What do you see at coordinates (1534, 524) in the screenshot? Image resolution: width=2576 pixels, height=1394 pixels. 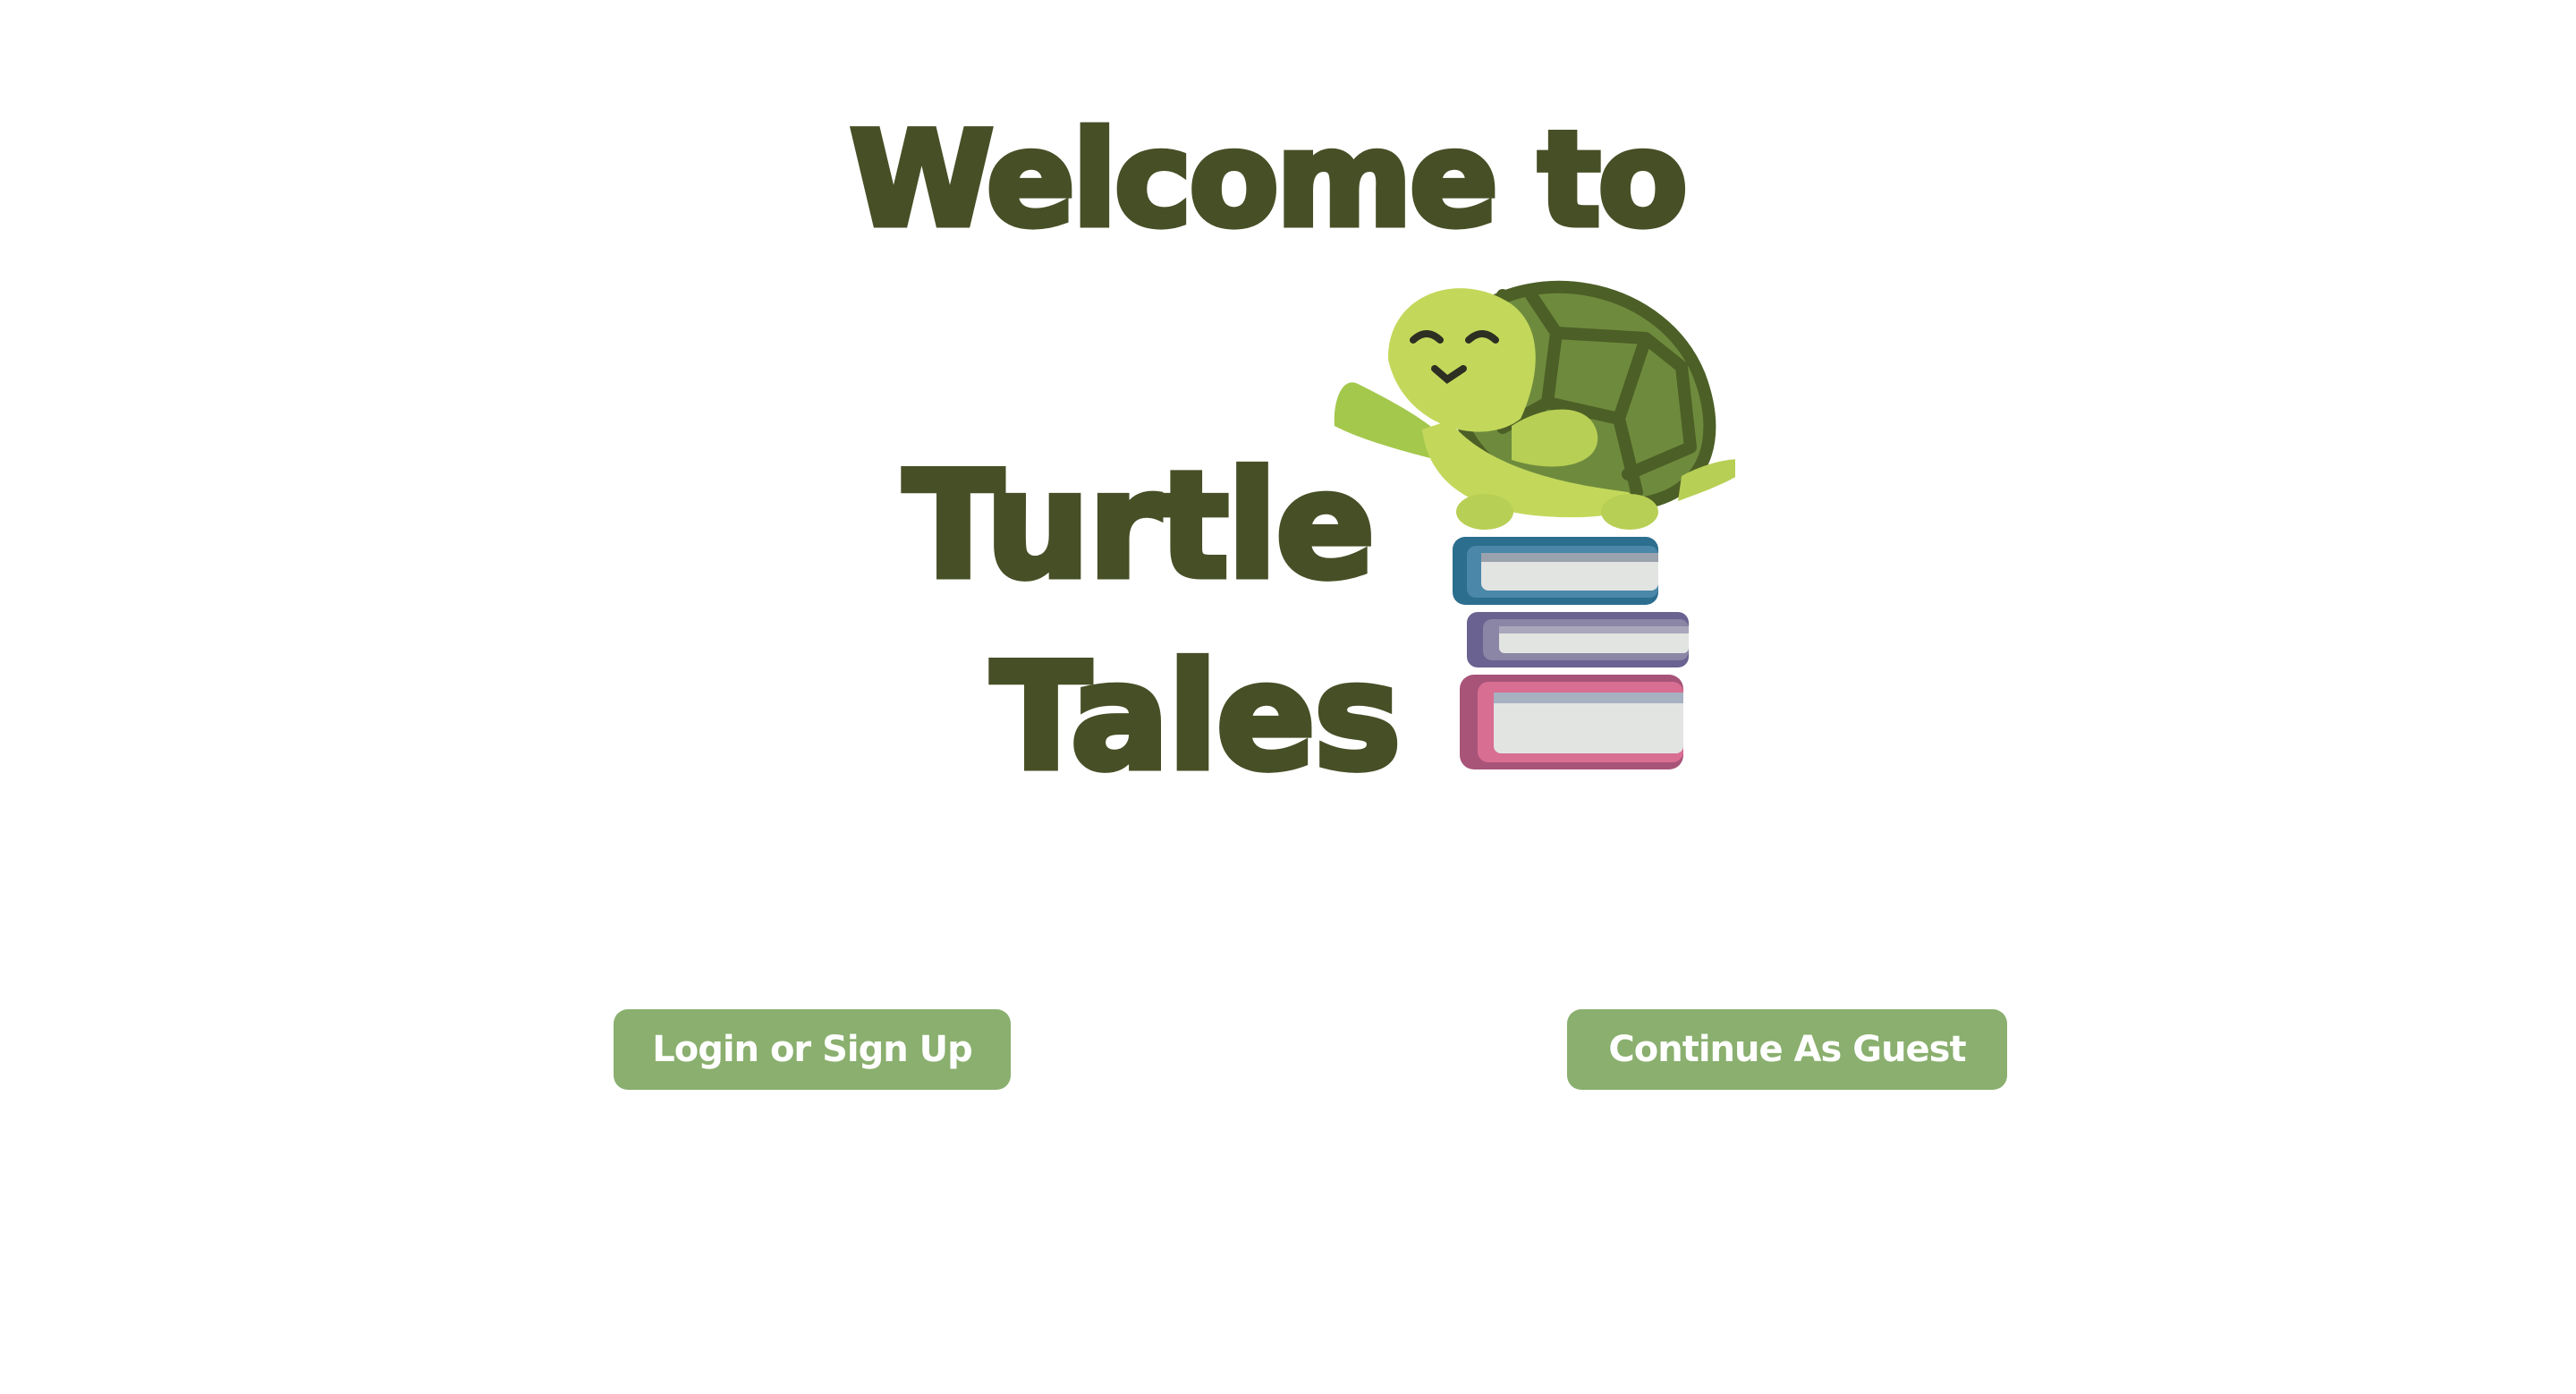 I see `turtle-on-books-icon` at bounding box center [1534, 524].